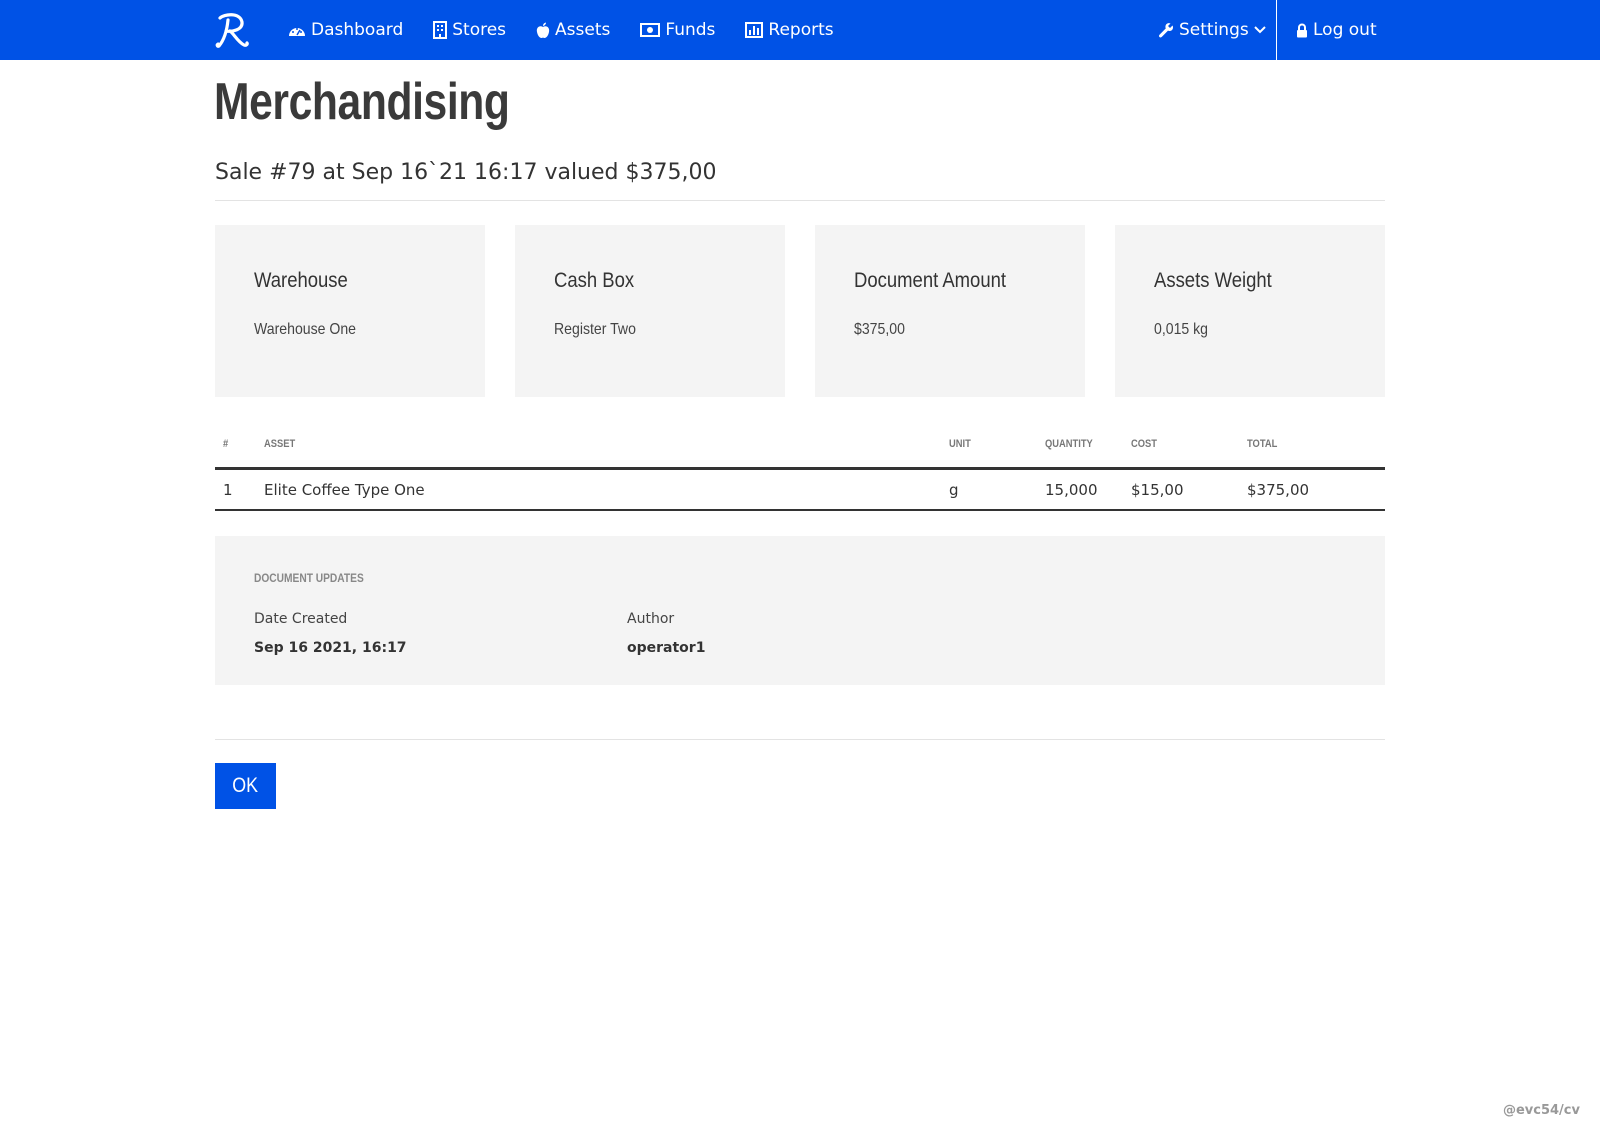 The height and width of the screenshot is (1140, 1600). What do you see at coordinates (350, 311) in the screenshot?
I see `card-warehouse: Warehouse Warehouse One` at bounding box center [350, 311].